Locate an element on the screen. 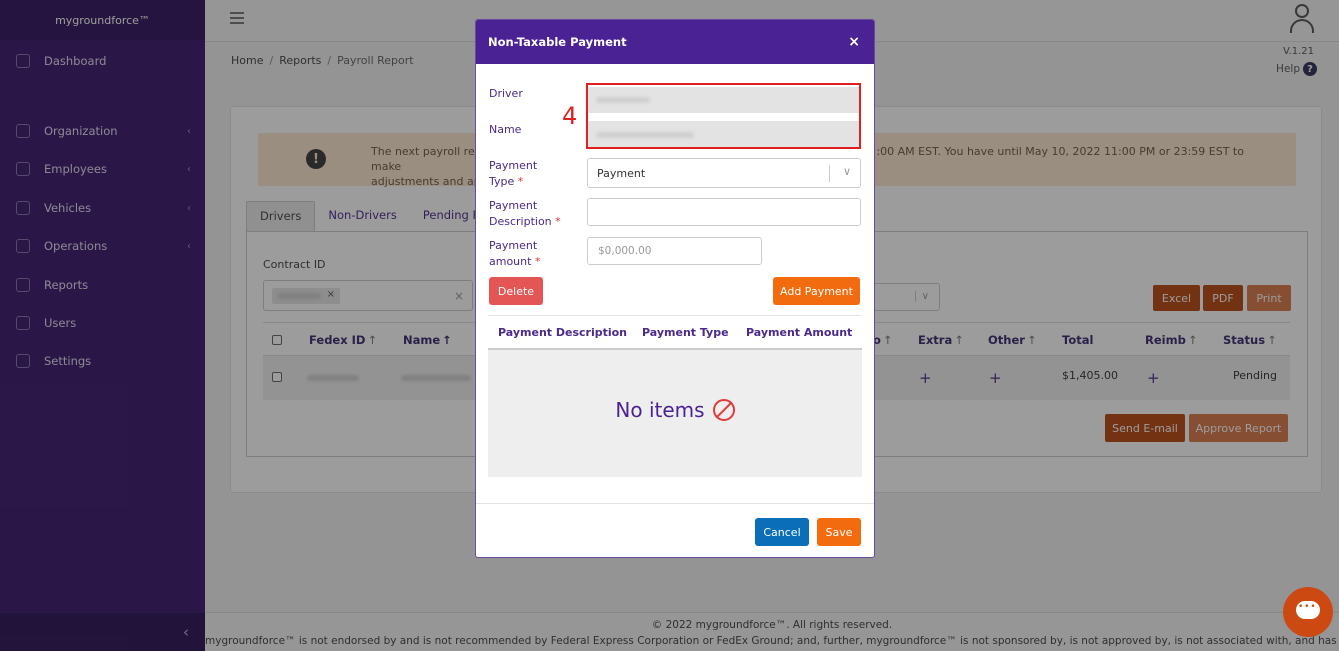  annotation-highlight-box is located at coordinates (723, 116).